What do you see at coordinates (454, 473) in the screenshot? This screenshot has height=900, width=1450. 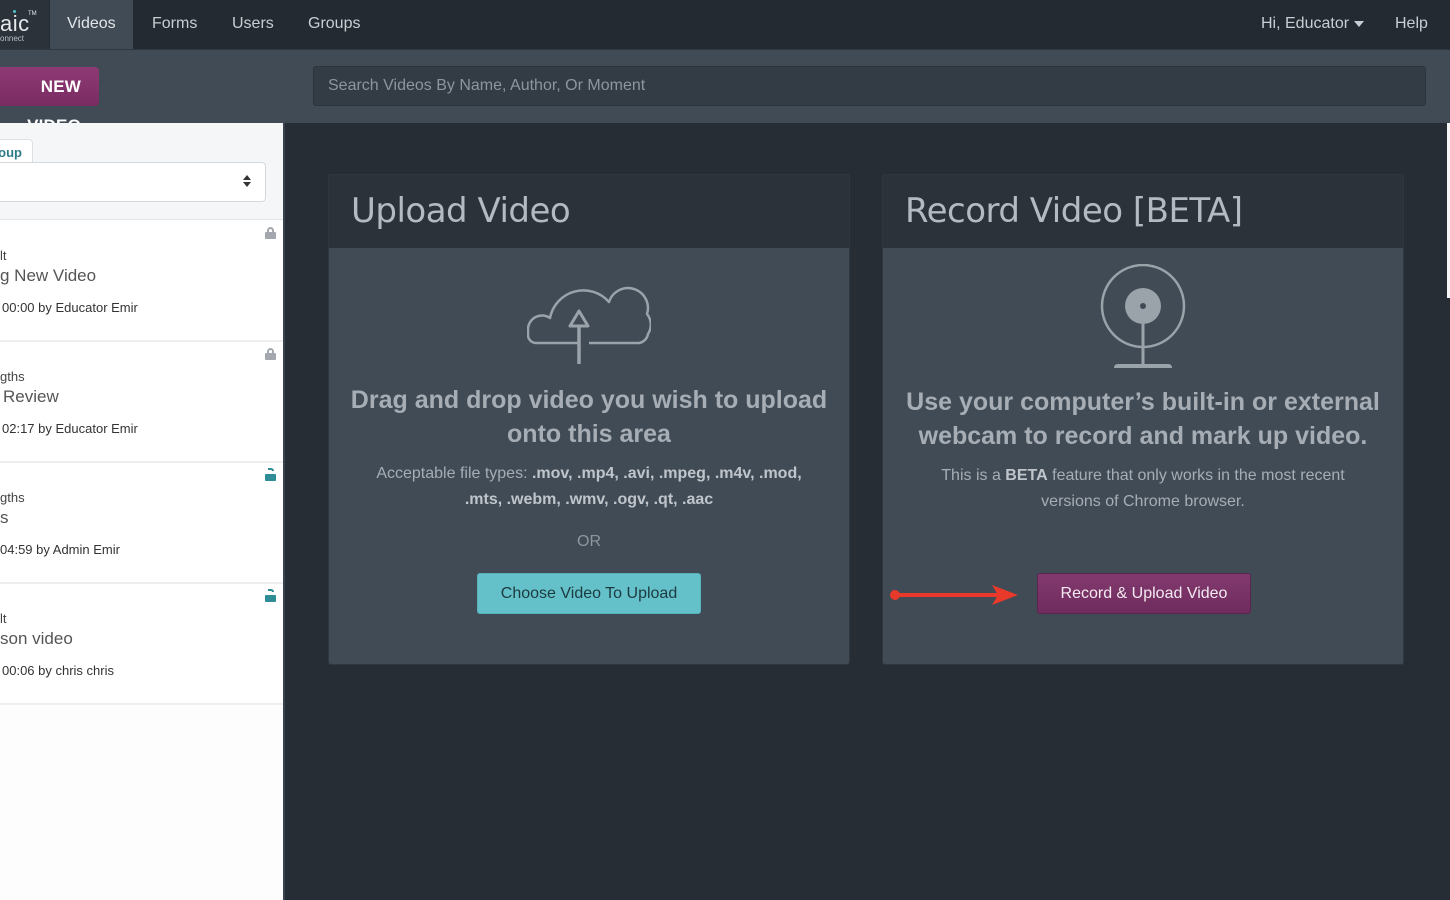 I see `file-types-label: Acceptable file types:` at bounding box center [454, 473].